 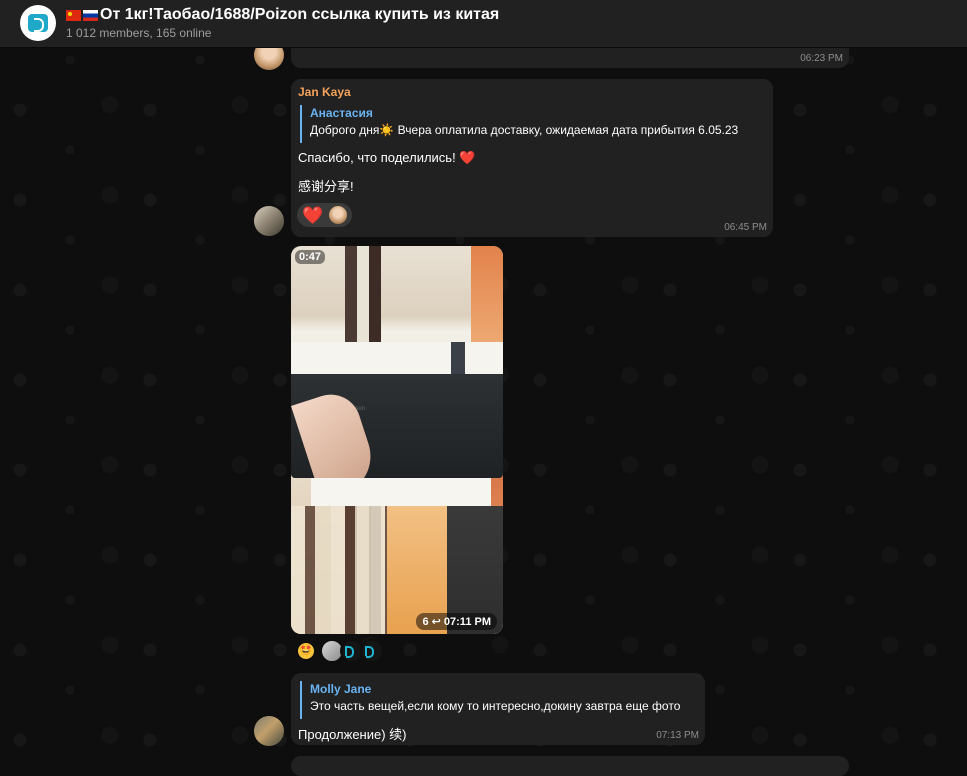 What do you see at coordinates (341, 689) in the screenshot?
I see `reply-author: Molly Jane` at bounding box center [341, 689].